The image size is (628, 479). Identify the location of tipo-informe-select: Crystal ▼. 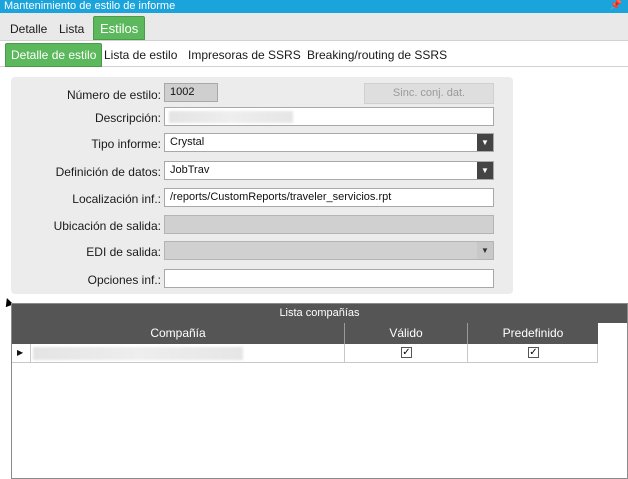
(329, 142).